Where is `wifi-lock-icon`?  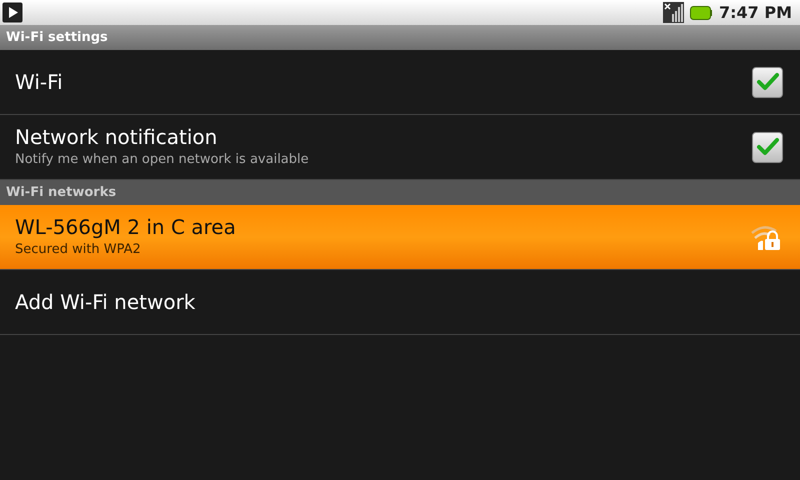 wifi-lock-icon is located at coordinates (766, 237).